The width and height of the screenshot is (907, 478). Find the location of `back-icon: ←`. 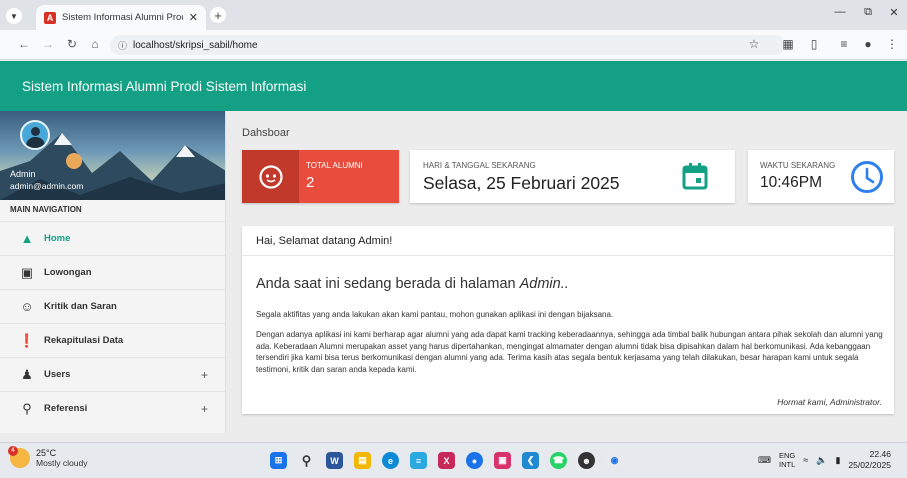

back-icon: ← is located at coordinates (24, 44).